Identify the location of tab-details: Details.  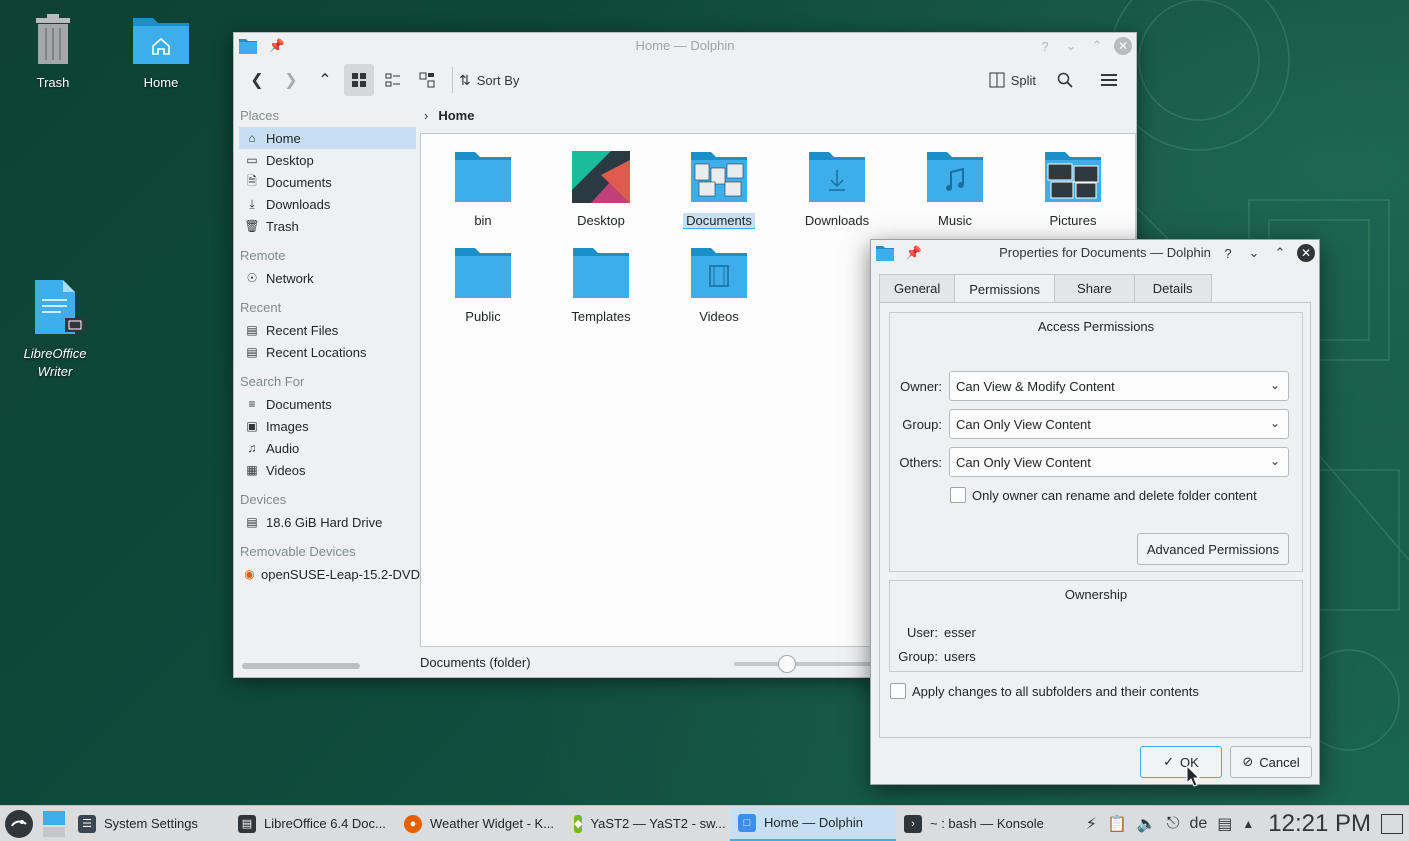
(1172, 288).